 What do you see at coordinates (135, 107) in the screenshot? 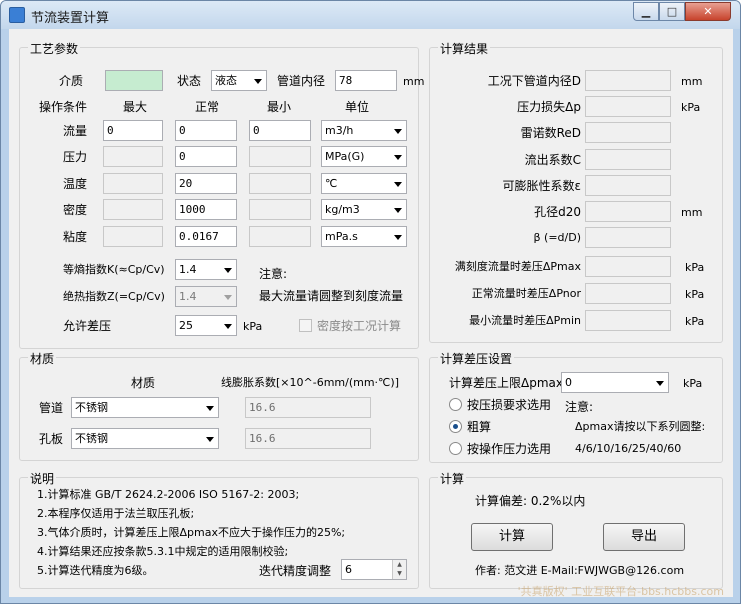
I see `header-max: 最大` at bounding box center [135, 107].